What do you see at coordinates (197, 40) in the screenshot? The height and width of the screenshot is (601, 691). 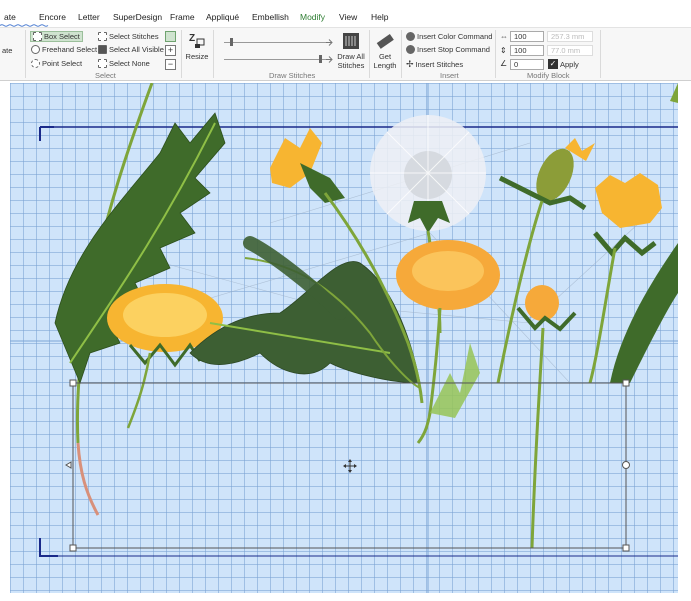 I see `resize-icon: Z` at bounding box center [197, 40].